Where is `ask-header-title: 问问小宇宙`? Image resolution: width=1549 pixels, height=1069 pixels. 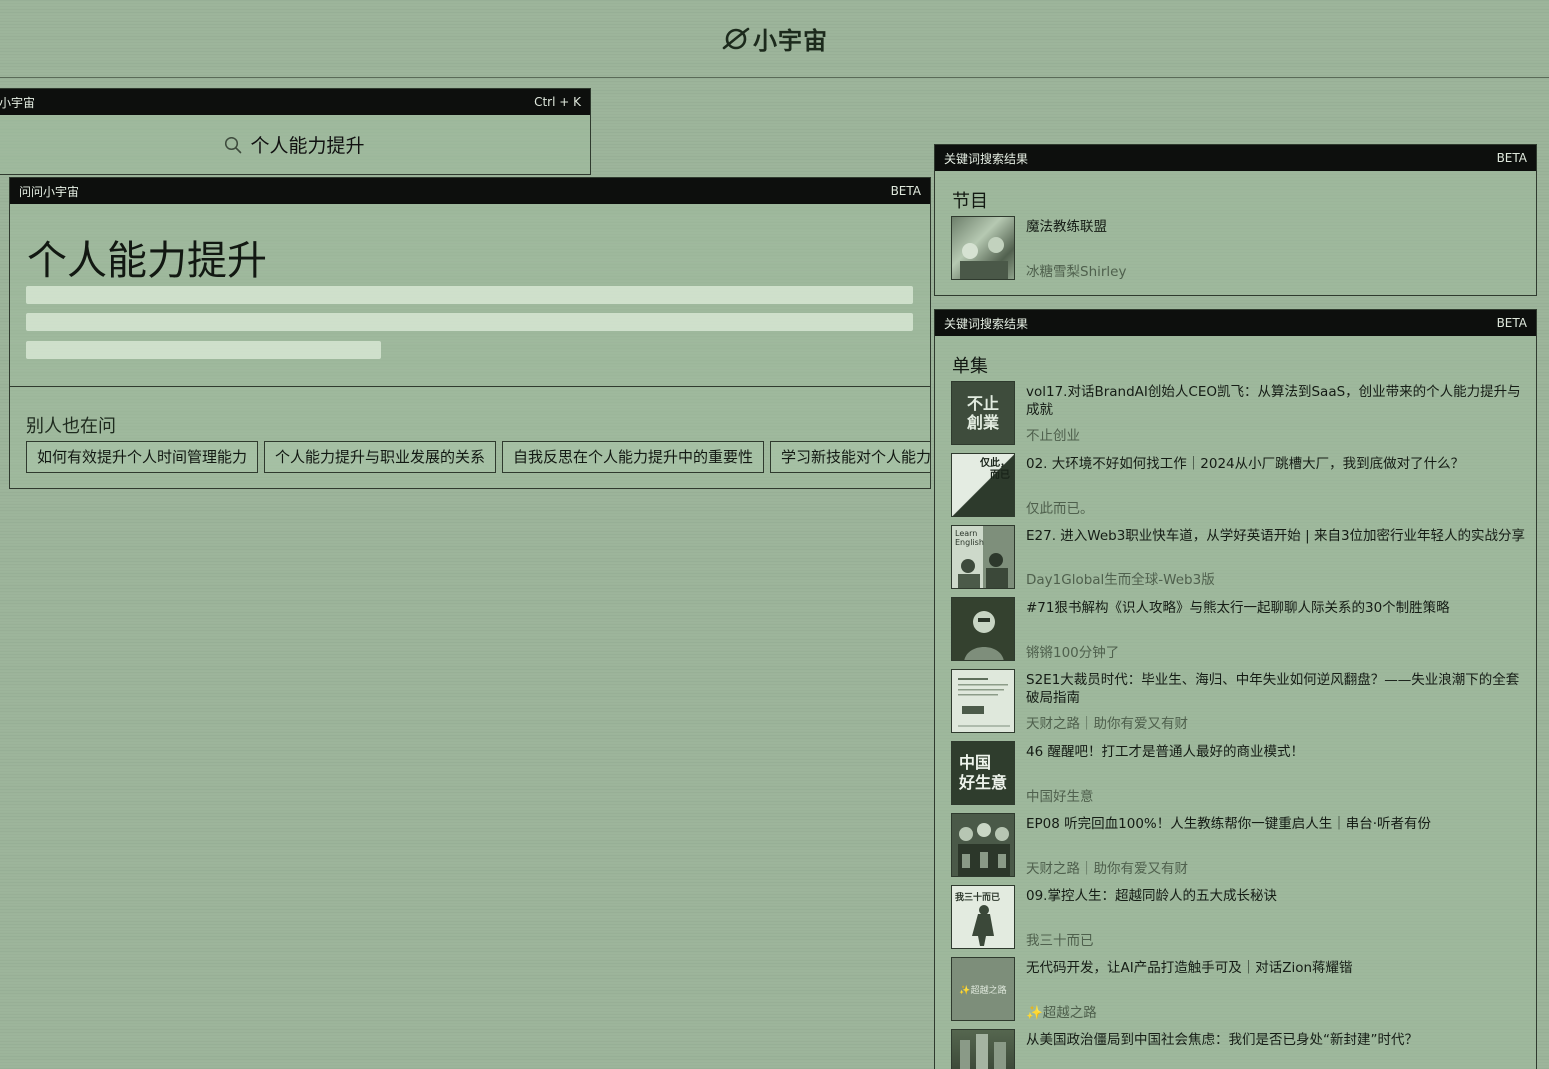 ask-header-title: 问问小宇宙 is located at coordinates (49, 191).